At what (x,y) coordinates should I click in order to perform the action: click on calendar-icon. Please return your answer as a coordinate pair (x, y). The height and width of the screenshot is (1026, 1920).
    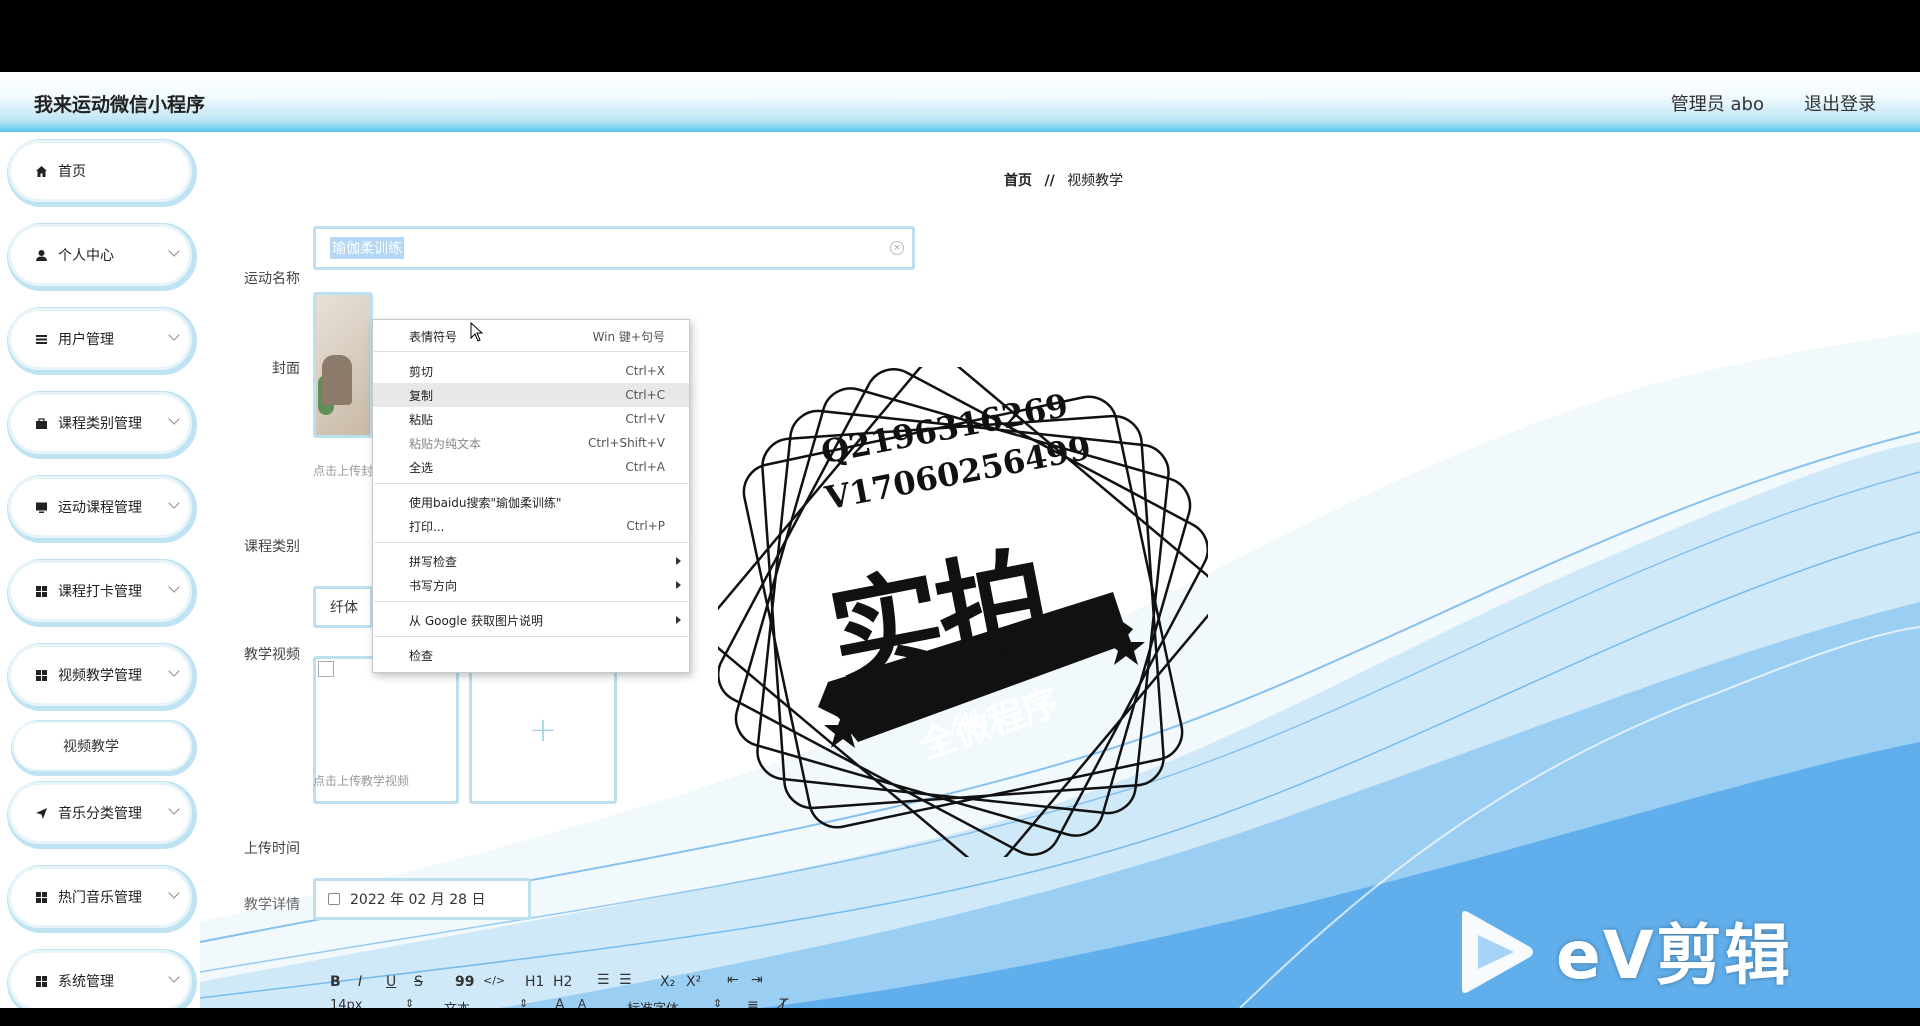
    Looking at the image, I should click on (334, 899).